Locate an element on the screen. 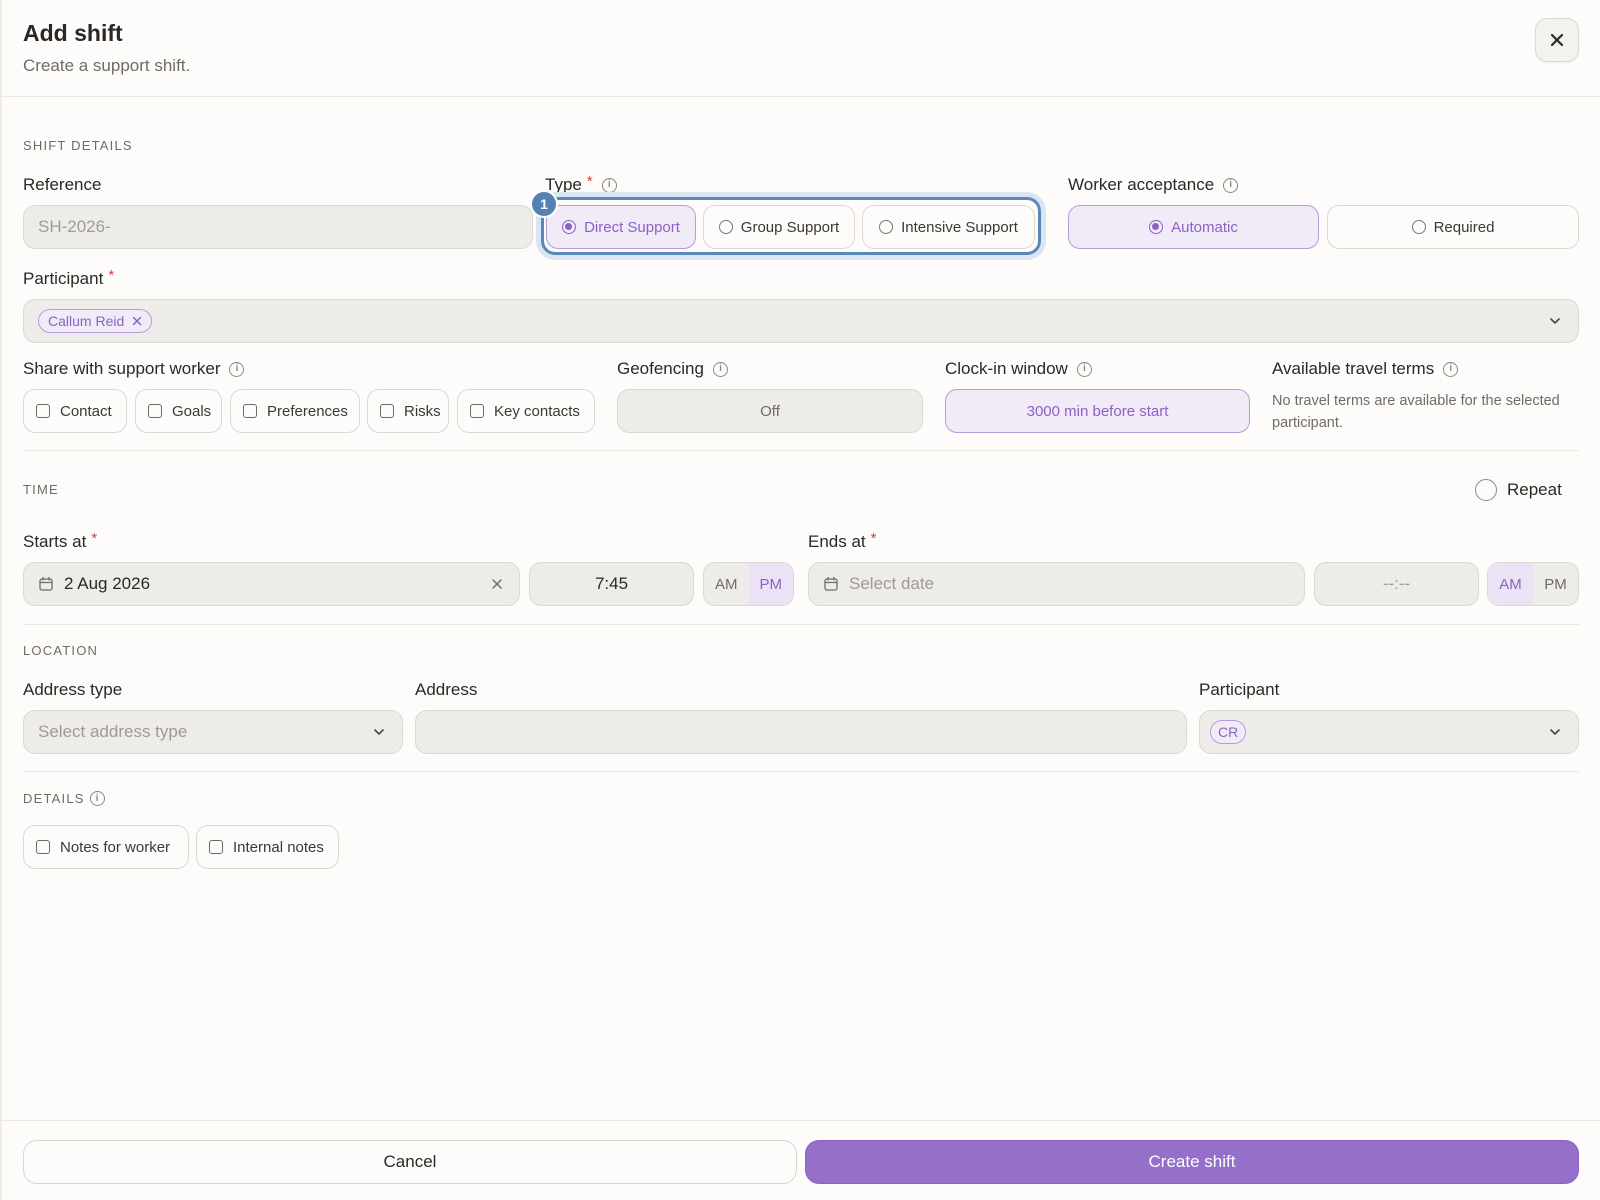  ends-at-time-input: --:-- is located at coordinates (1396, 584).